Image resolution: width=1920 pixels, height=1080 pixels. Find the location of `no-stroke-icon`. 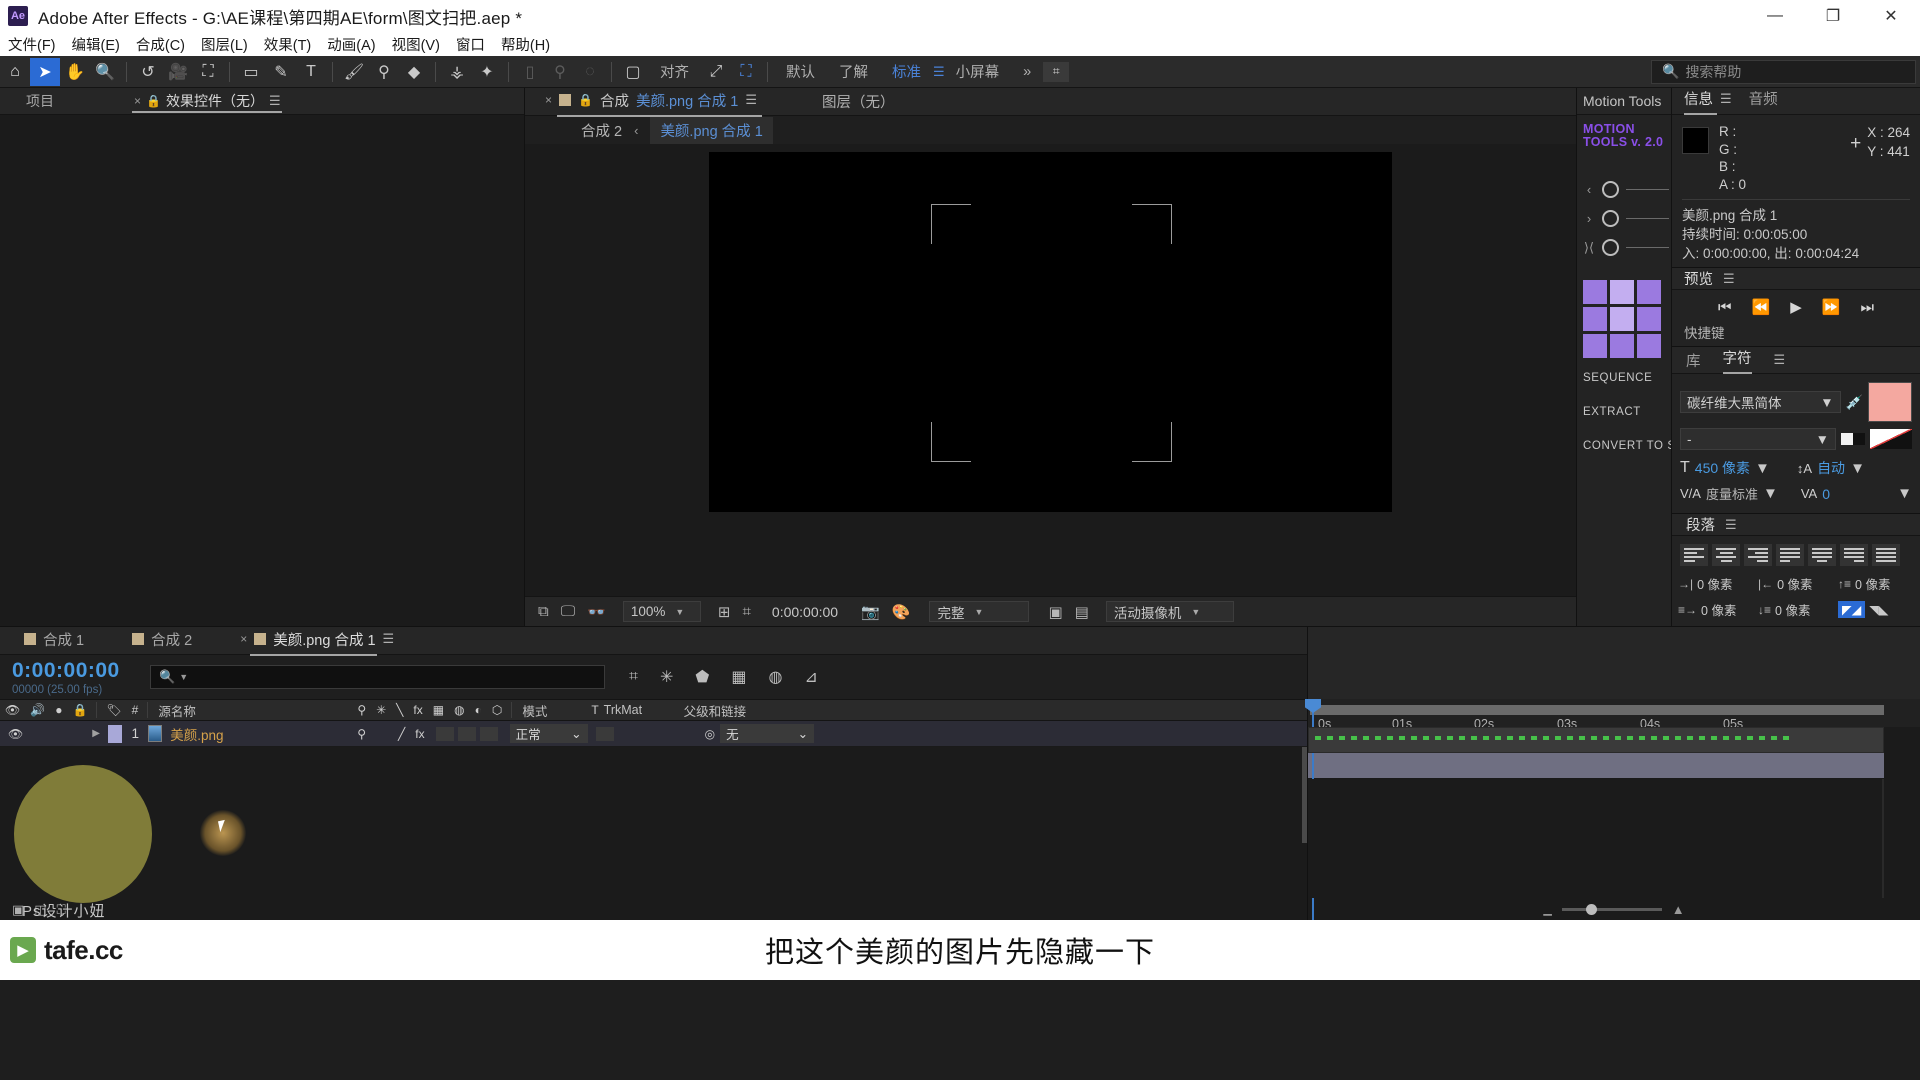

no-stroke-icon is located at coordinates (1891, 439).